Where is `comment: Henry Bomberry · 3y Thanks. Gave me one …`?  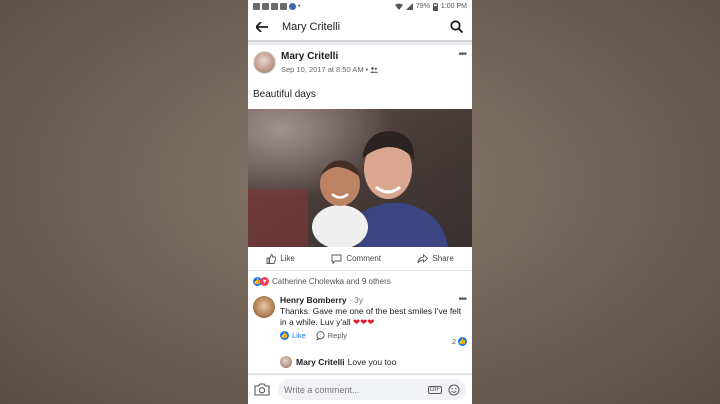
comment: Henry Bomberry · 3y Thanks. Gave me one … is located at coordinates (360, 321).